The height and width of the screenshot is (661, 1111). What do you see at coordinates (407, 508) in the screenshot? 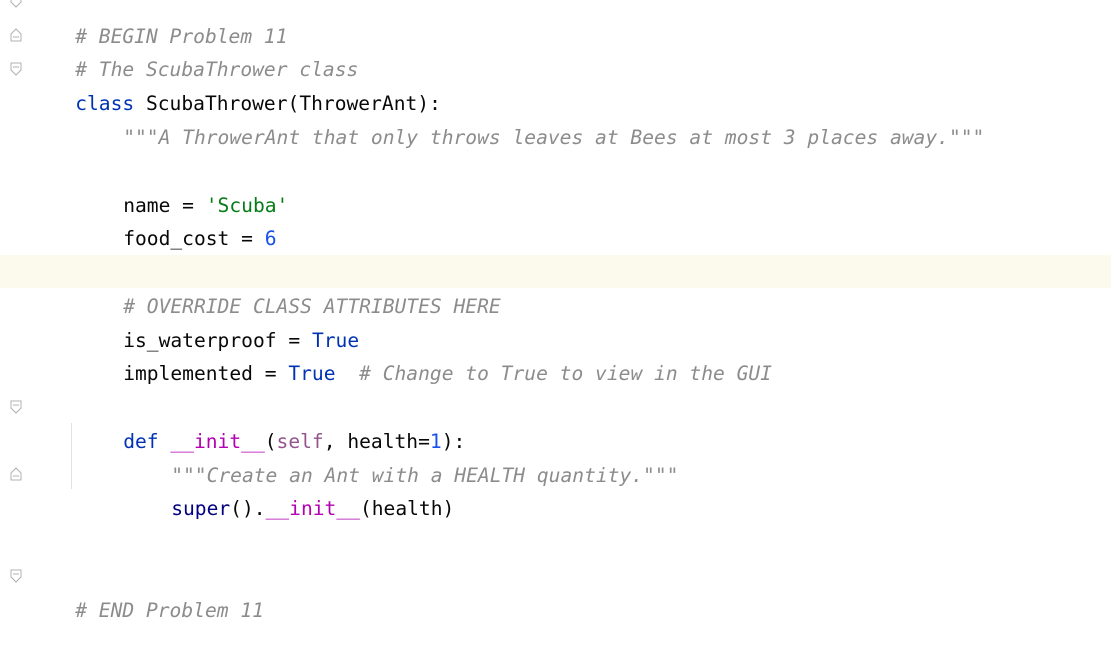
I see `call-args: (health)` at bounding box center [407, 508].